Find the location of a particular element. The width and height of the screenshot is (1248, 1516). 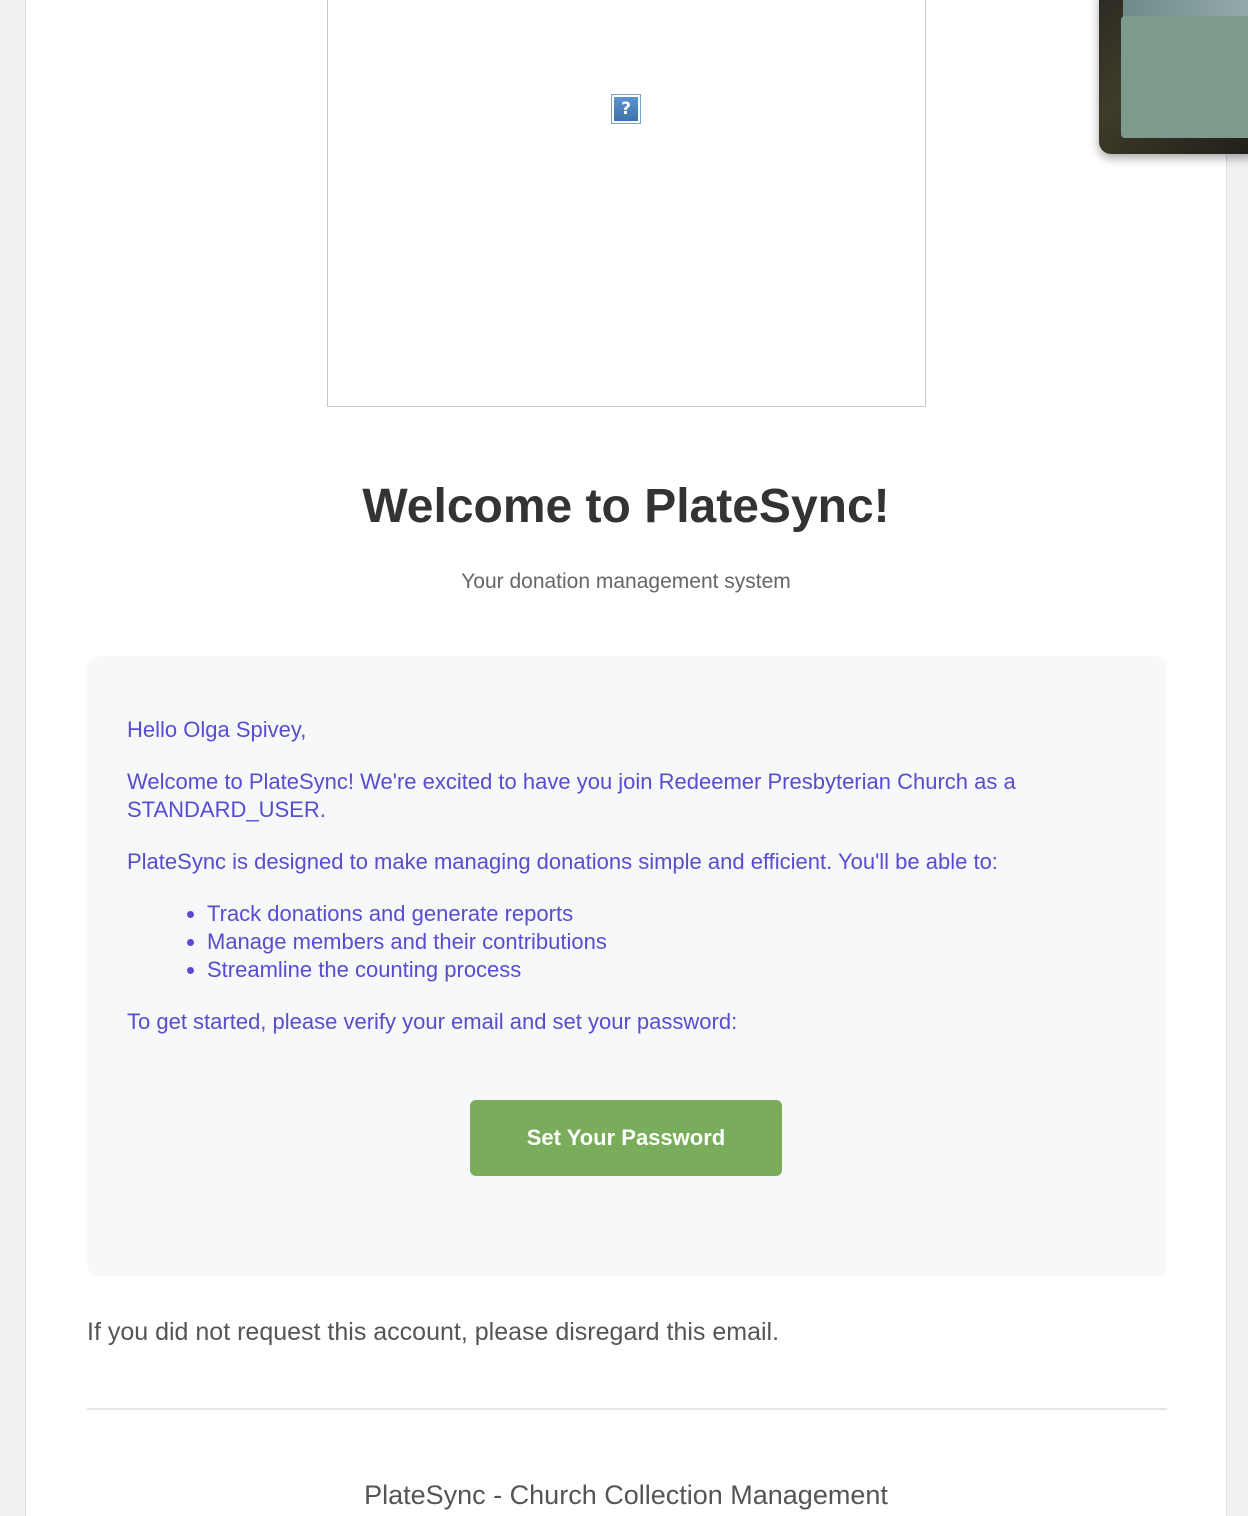

footer-text: PlateSync - Church Collection Management is located at coordinates (626, 1495).